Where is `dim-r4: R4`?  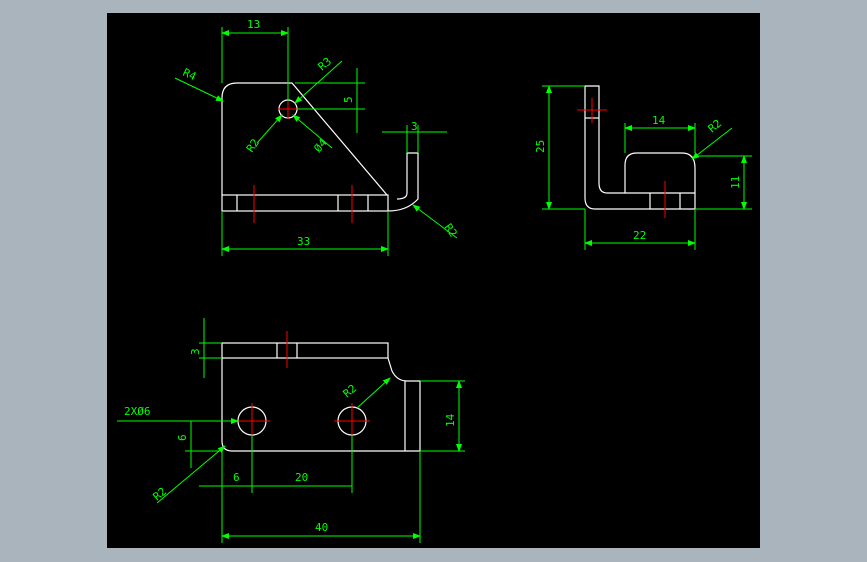
dim-r4: R4 is located at coordinates (190, 75).